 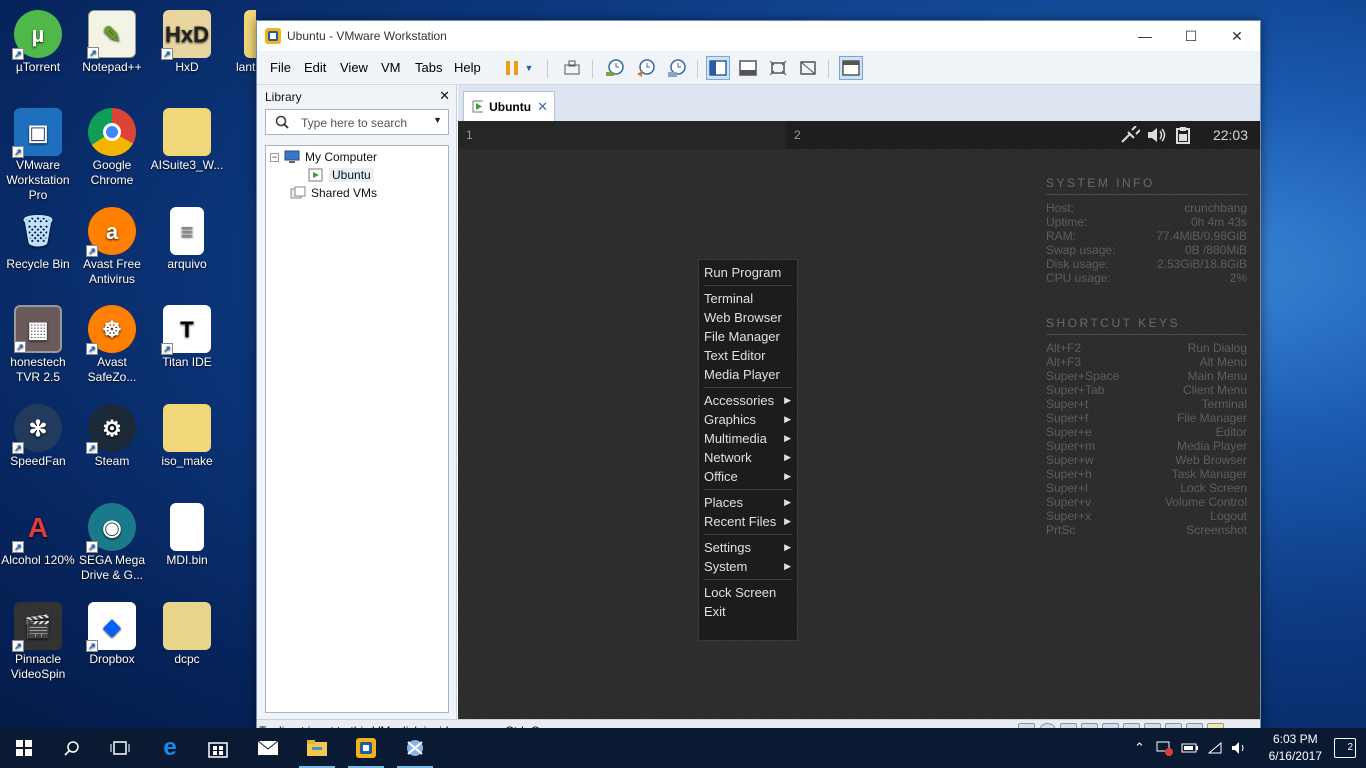 What do you see at coordinates (748, 521) in the screenshot?
I see `menu-item-recent-files: Recent Files ▶` at bounding box center [748, 521].